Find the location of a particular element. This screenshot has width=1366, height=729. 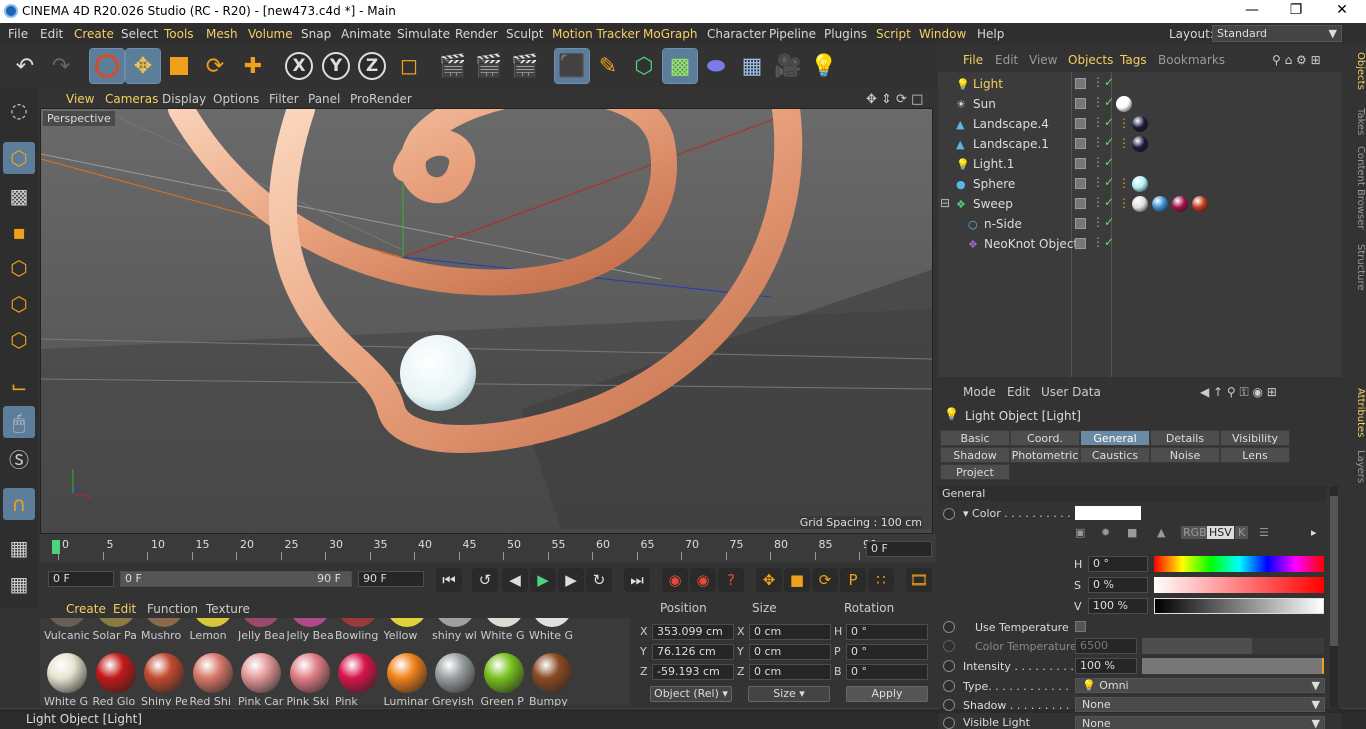

material-swatch: Bowling is located at coordinates (358, 630).